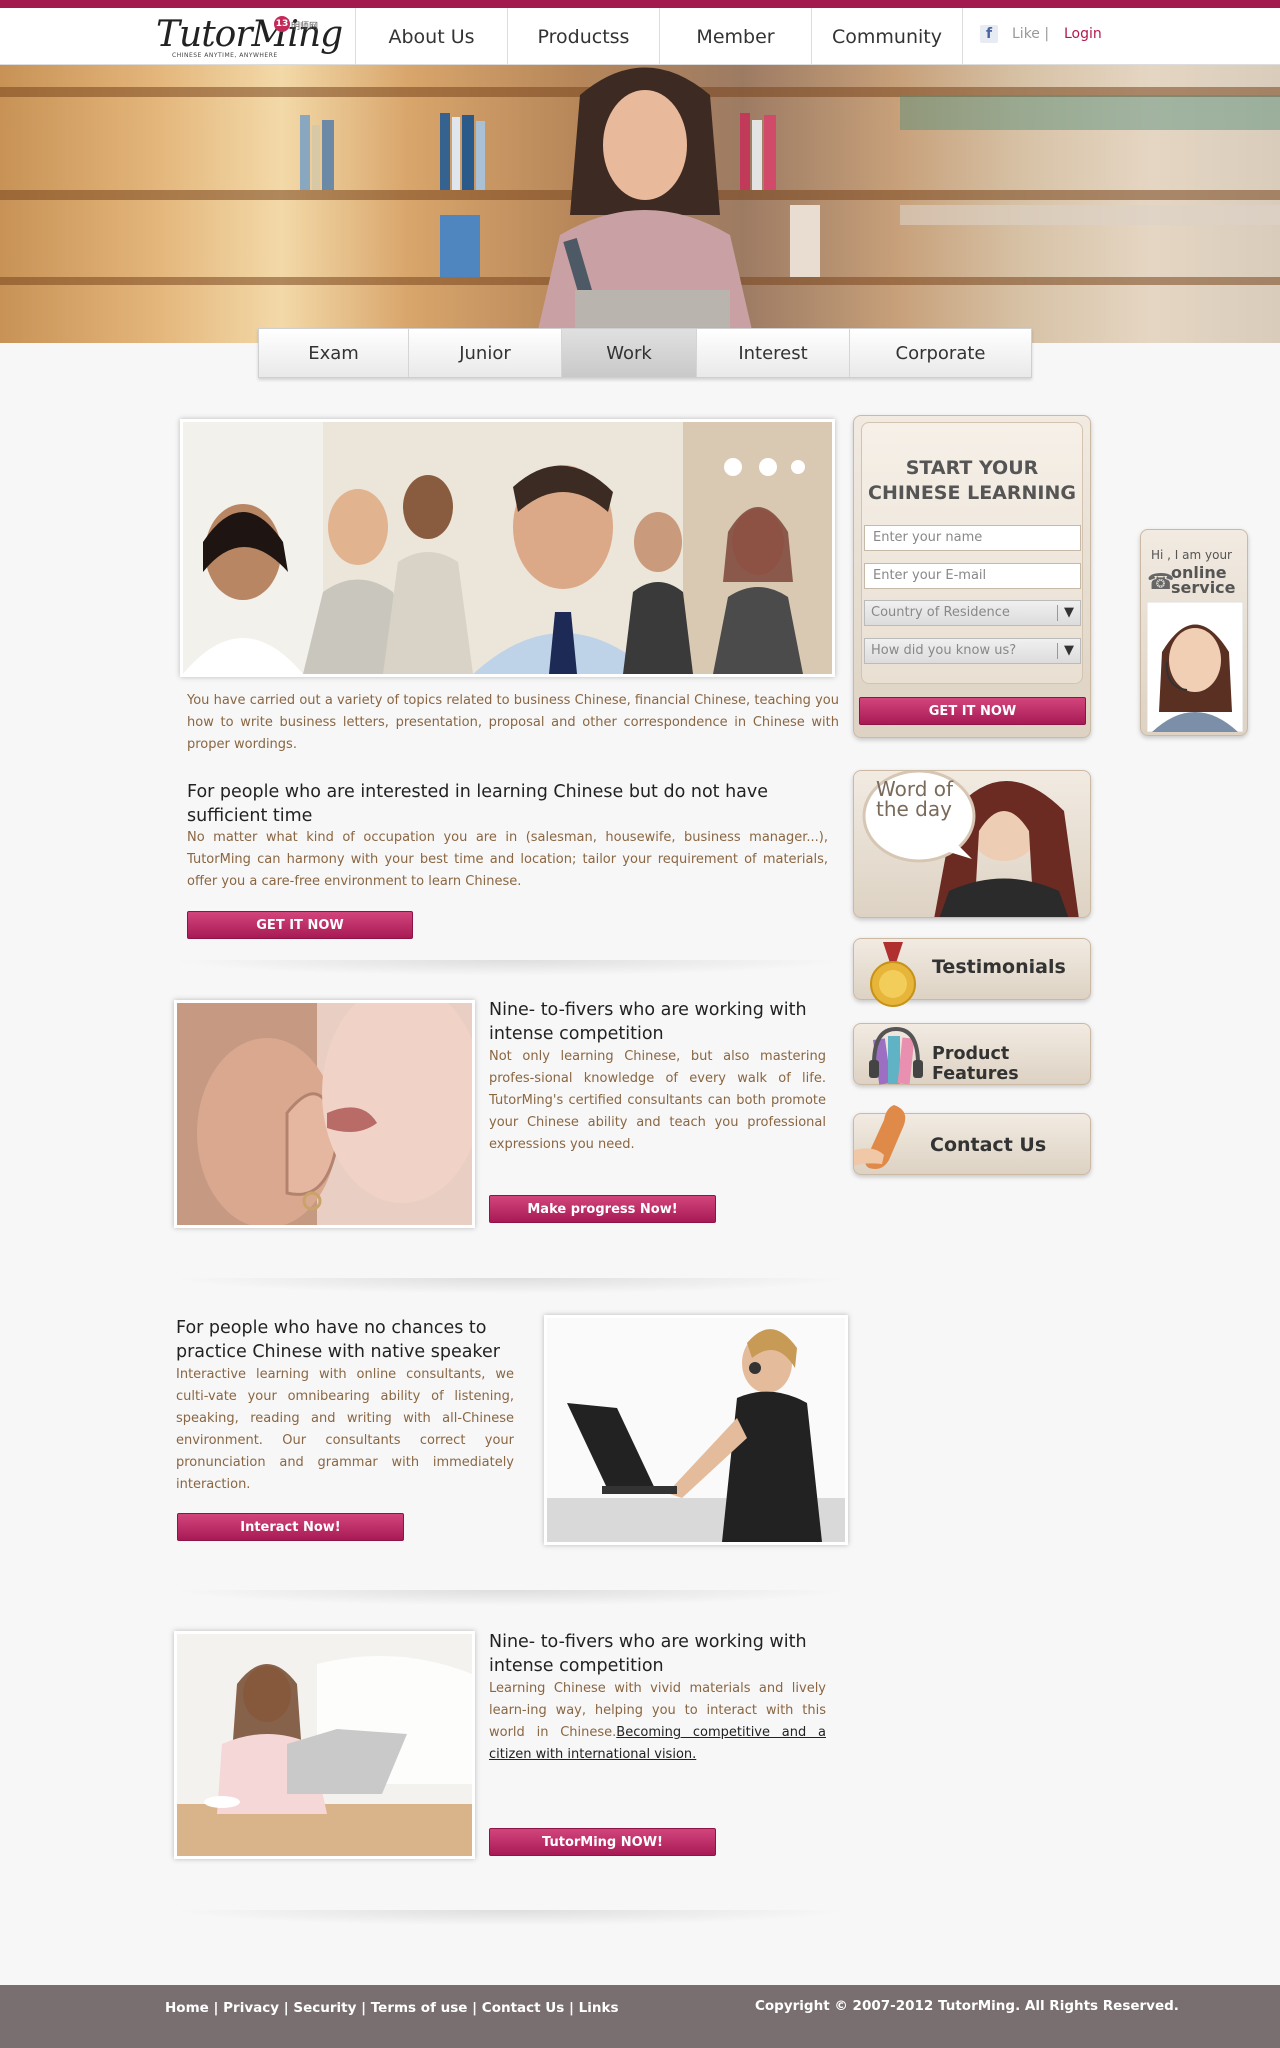 The width and height of the screenshot is (1280, 2048). Describe the element at coordinates (944, 650) in the screenshot. I see `source-select-value: How did you know us?` at that location.